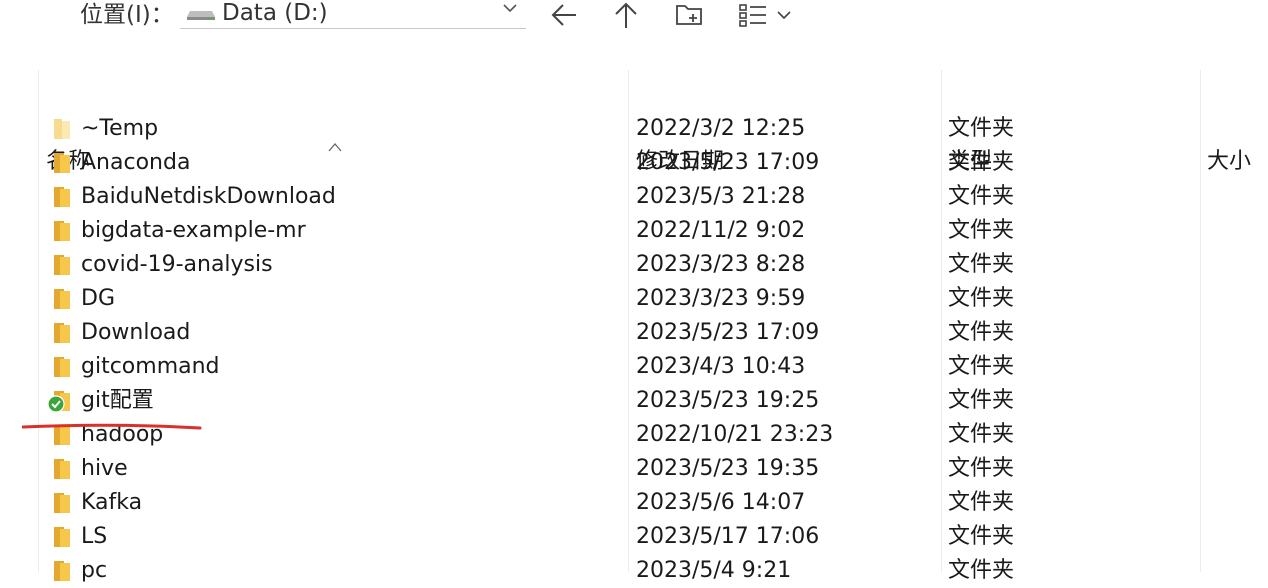 Image resolution: width=1268 pixels, height=588 pixels. What do you see at coordinates (112, 426) in the screenshot?
I see `annotation-underline` at bounding box center [112, 426].